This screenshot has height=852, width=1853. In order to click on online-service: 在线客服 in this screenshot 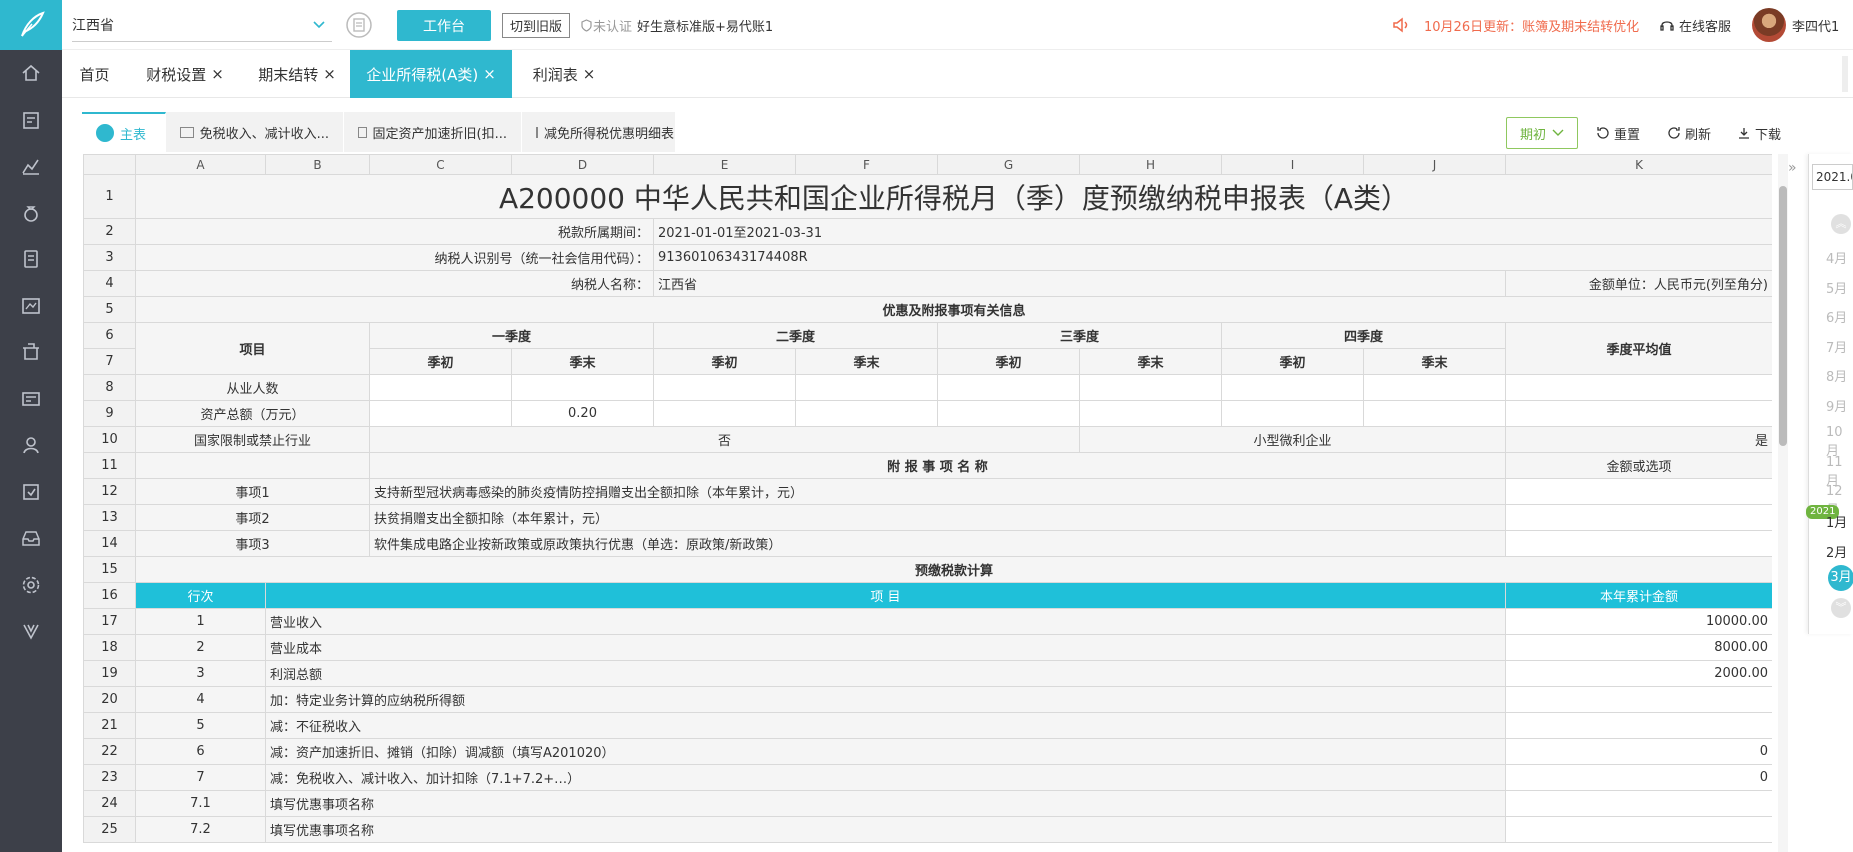, I will do `click(1695, 25)`.